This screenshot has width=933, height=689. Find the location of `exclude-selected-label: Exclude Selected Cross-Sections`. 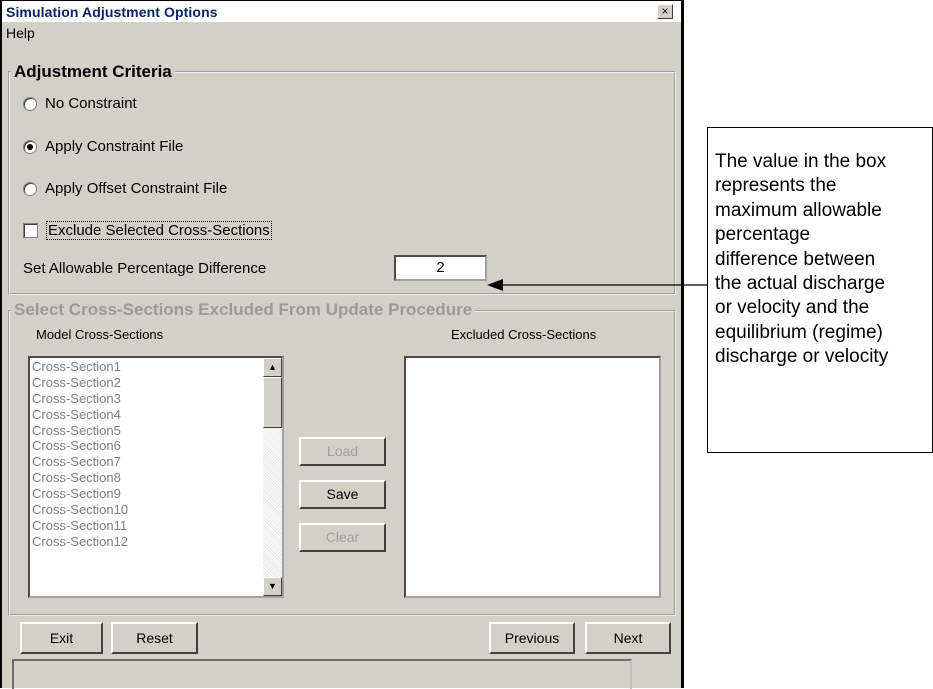

exclude-selected-label: Exclude Selected Cross-Sections is located at coordinates (159, 230).